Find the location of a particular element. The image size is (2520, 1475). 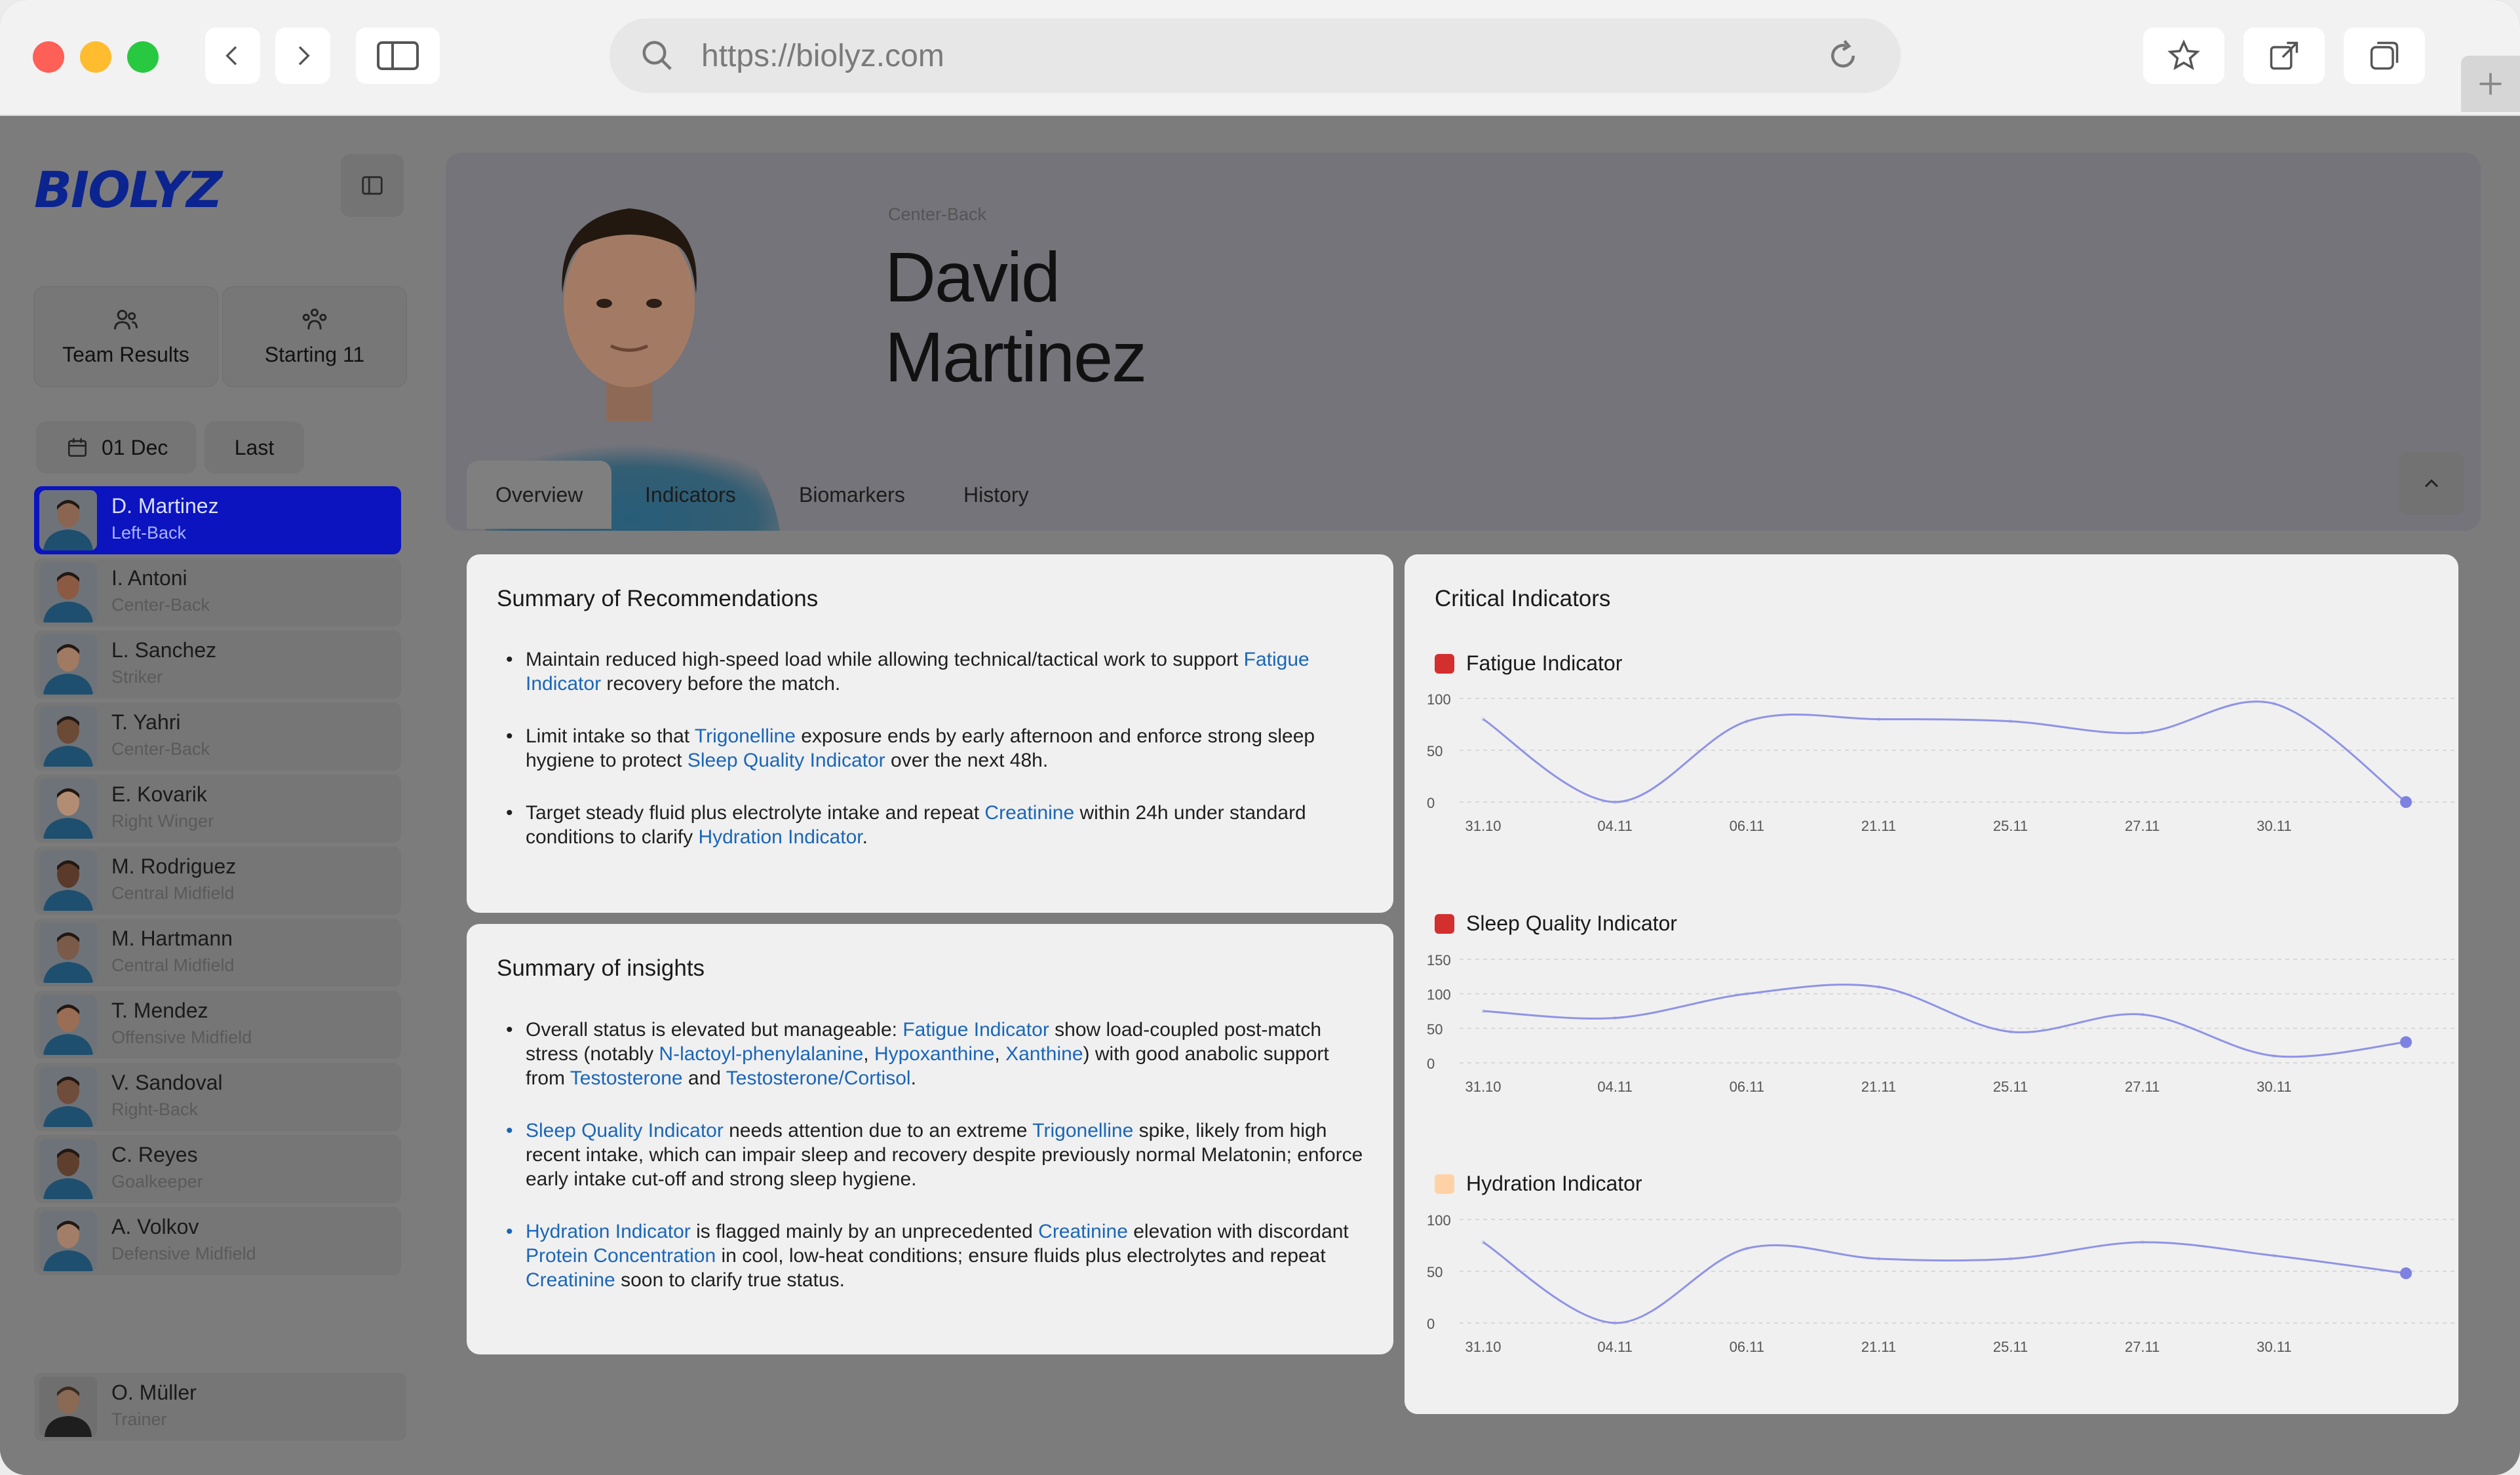

player-row: M. Rodriguez Central Midfield is located at coordinates (217, 881).